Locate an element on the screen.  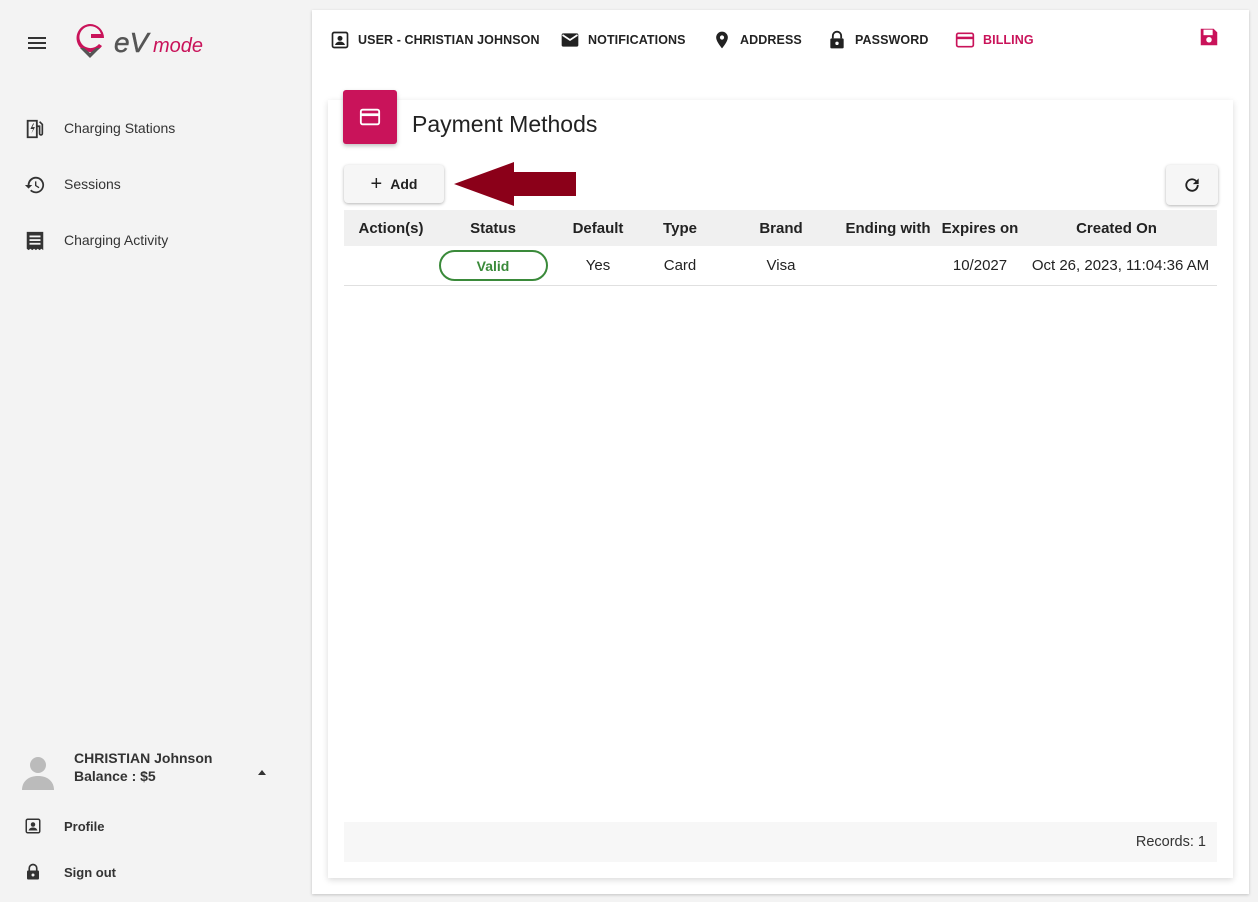
type-cell: Card is located at coordinates (680, 265).